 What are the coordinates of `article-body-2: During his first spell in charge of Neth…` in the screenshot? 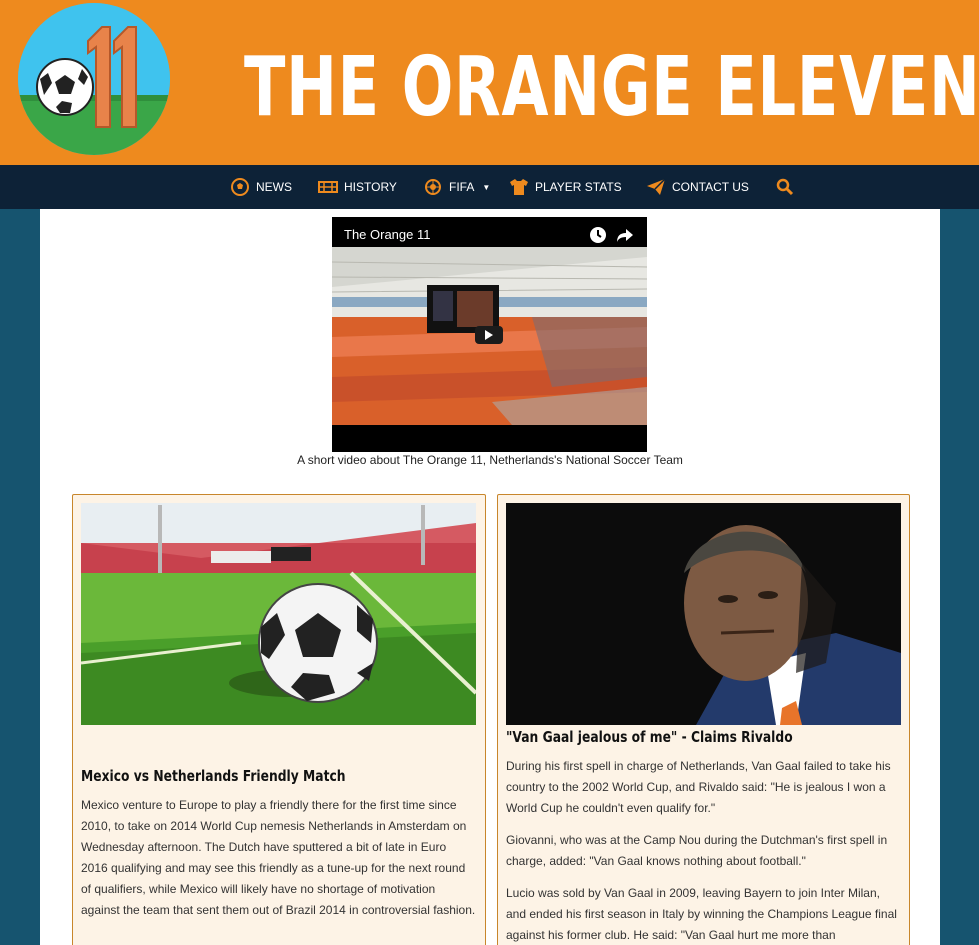 It's located at (703, 850).